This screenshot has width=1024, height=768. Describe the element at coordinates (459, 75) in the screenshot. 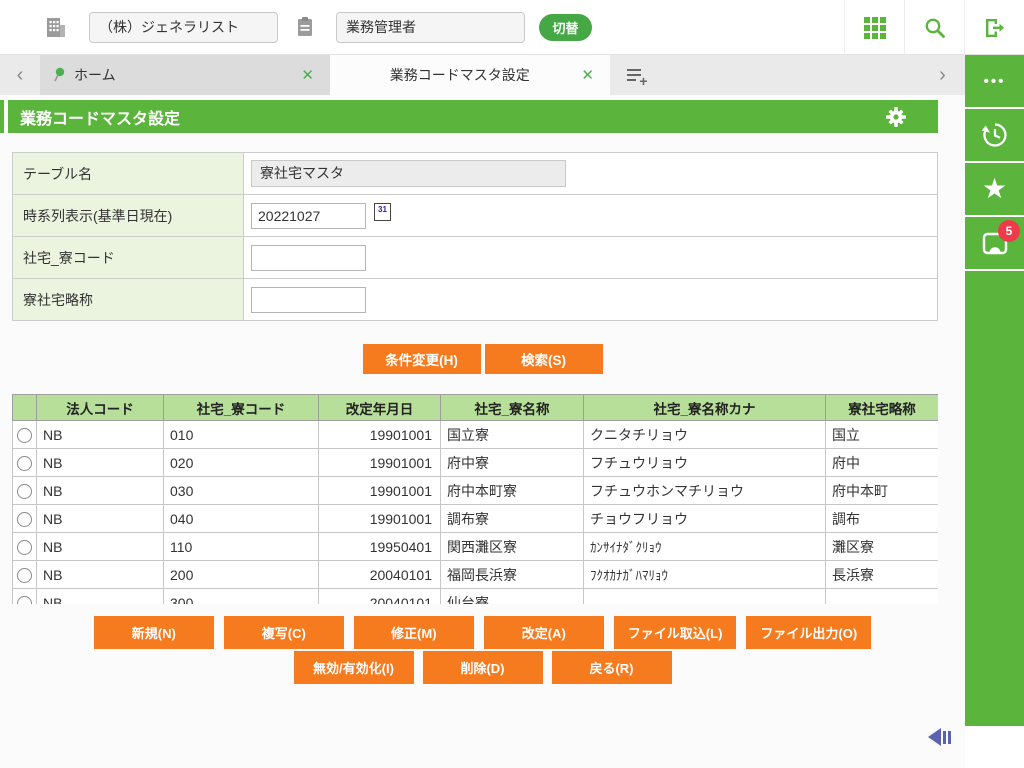

I see `tab-active-label: 業務コードマスタ設定` at that location.